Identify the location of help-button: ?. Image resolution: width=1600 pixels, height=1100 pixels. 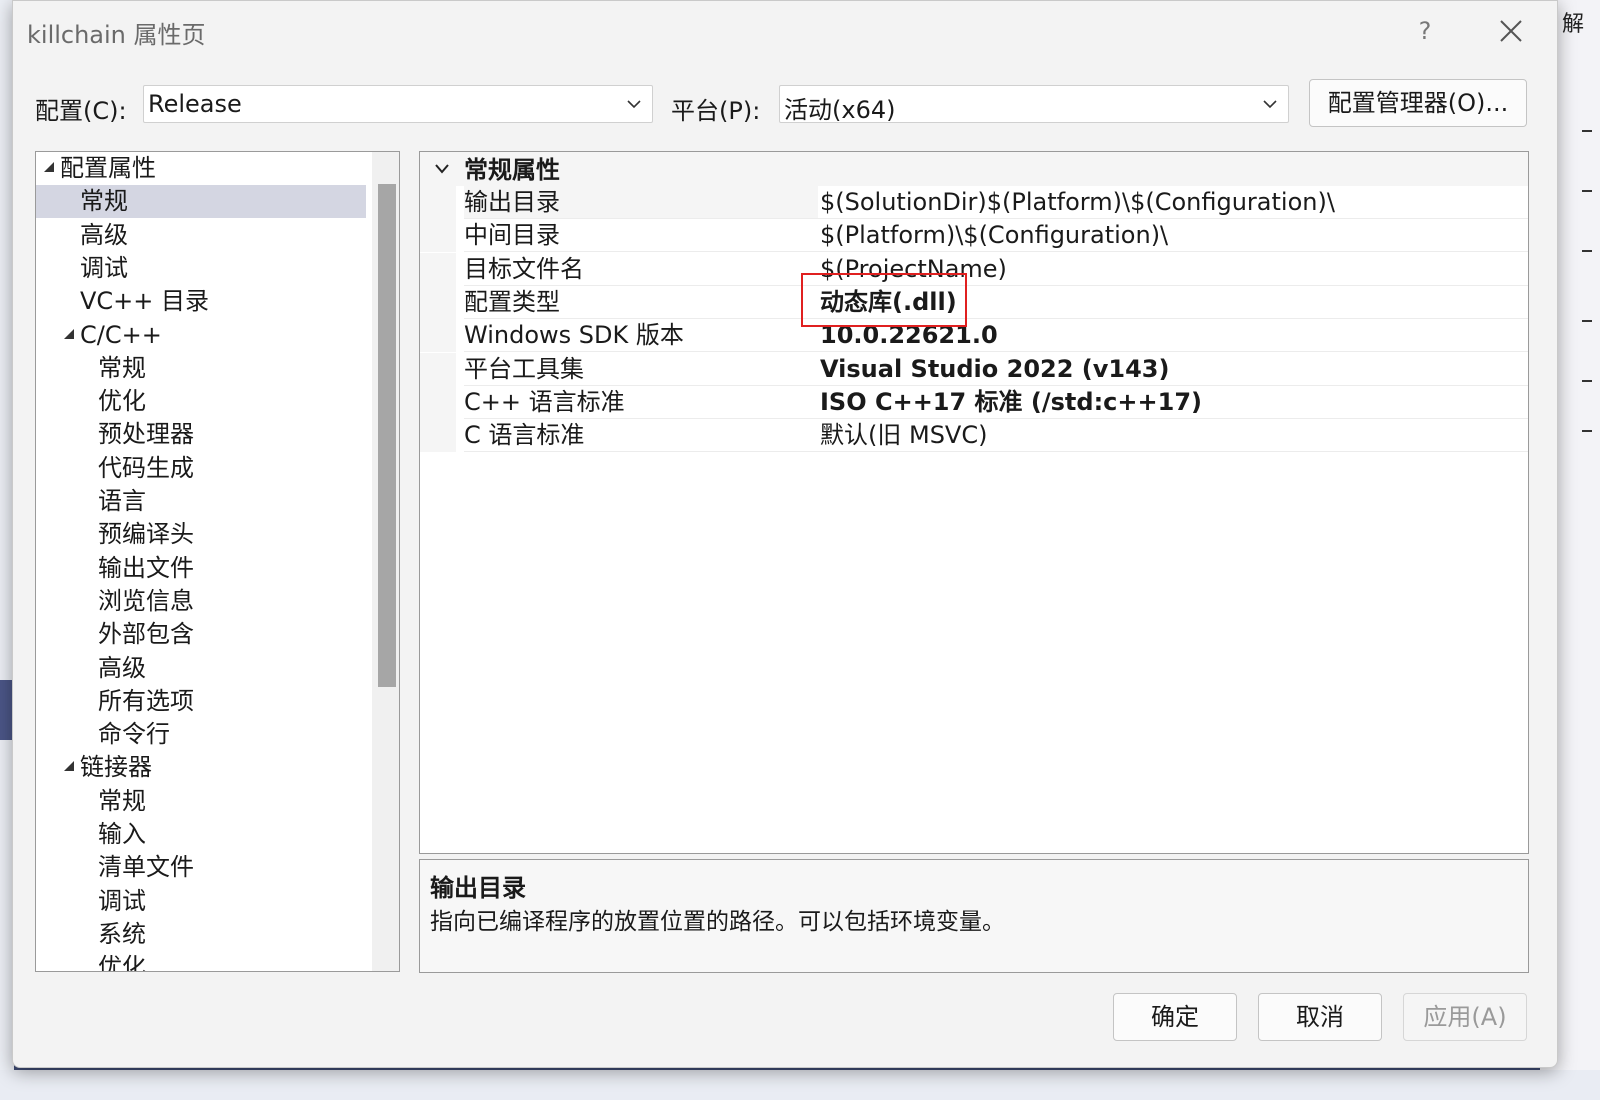
(1425, 31).